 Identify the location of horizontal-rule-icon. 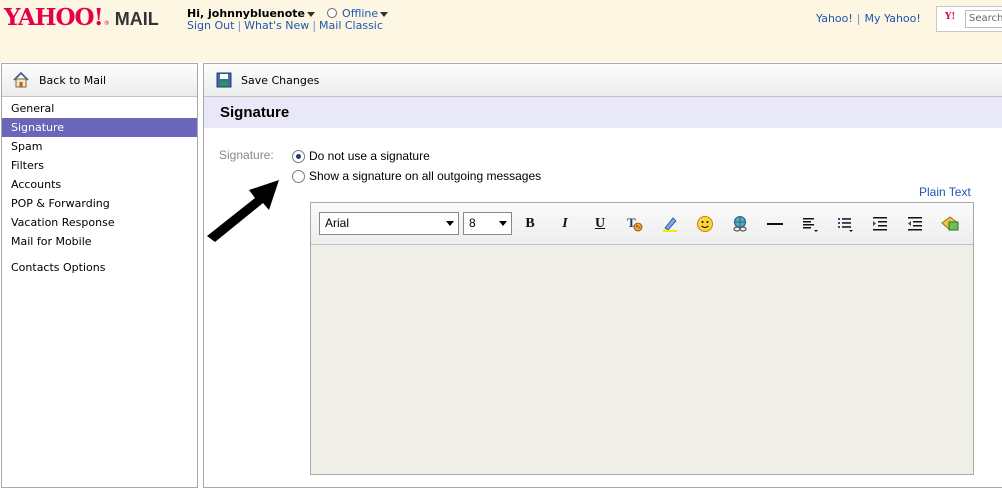
(775, 224).